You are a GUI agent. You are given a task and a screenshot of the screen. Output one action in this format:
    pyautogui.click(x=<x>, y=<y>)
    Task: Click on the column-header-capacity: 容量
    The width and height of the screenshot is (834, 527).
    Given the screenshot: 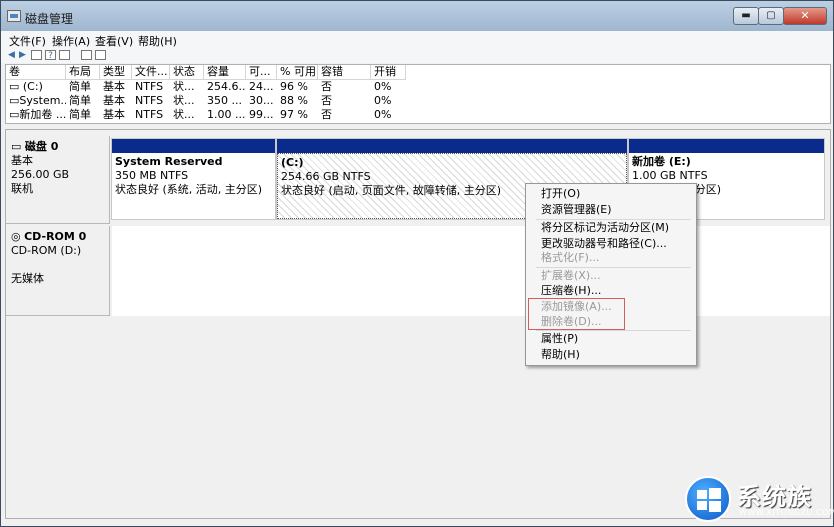 What is the action you would take?
    pyautogui.click(x=225, y=72)
    